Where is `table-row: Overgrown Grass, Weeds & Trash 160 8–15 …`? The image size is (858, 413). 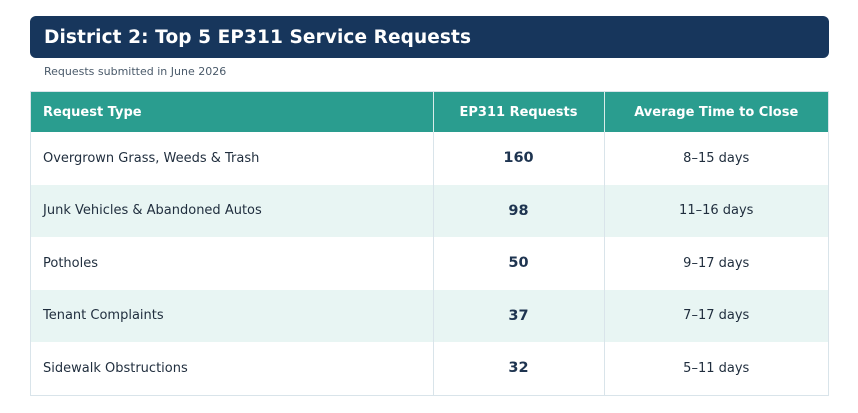 table-row: Overgrown Grass, Weeds & Trash 160 8–15 … is located at coordinates (429, 158).